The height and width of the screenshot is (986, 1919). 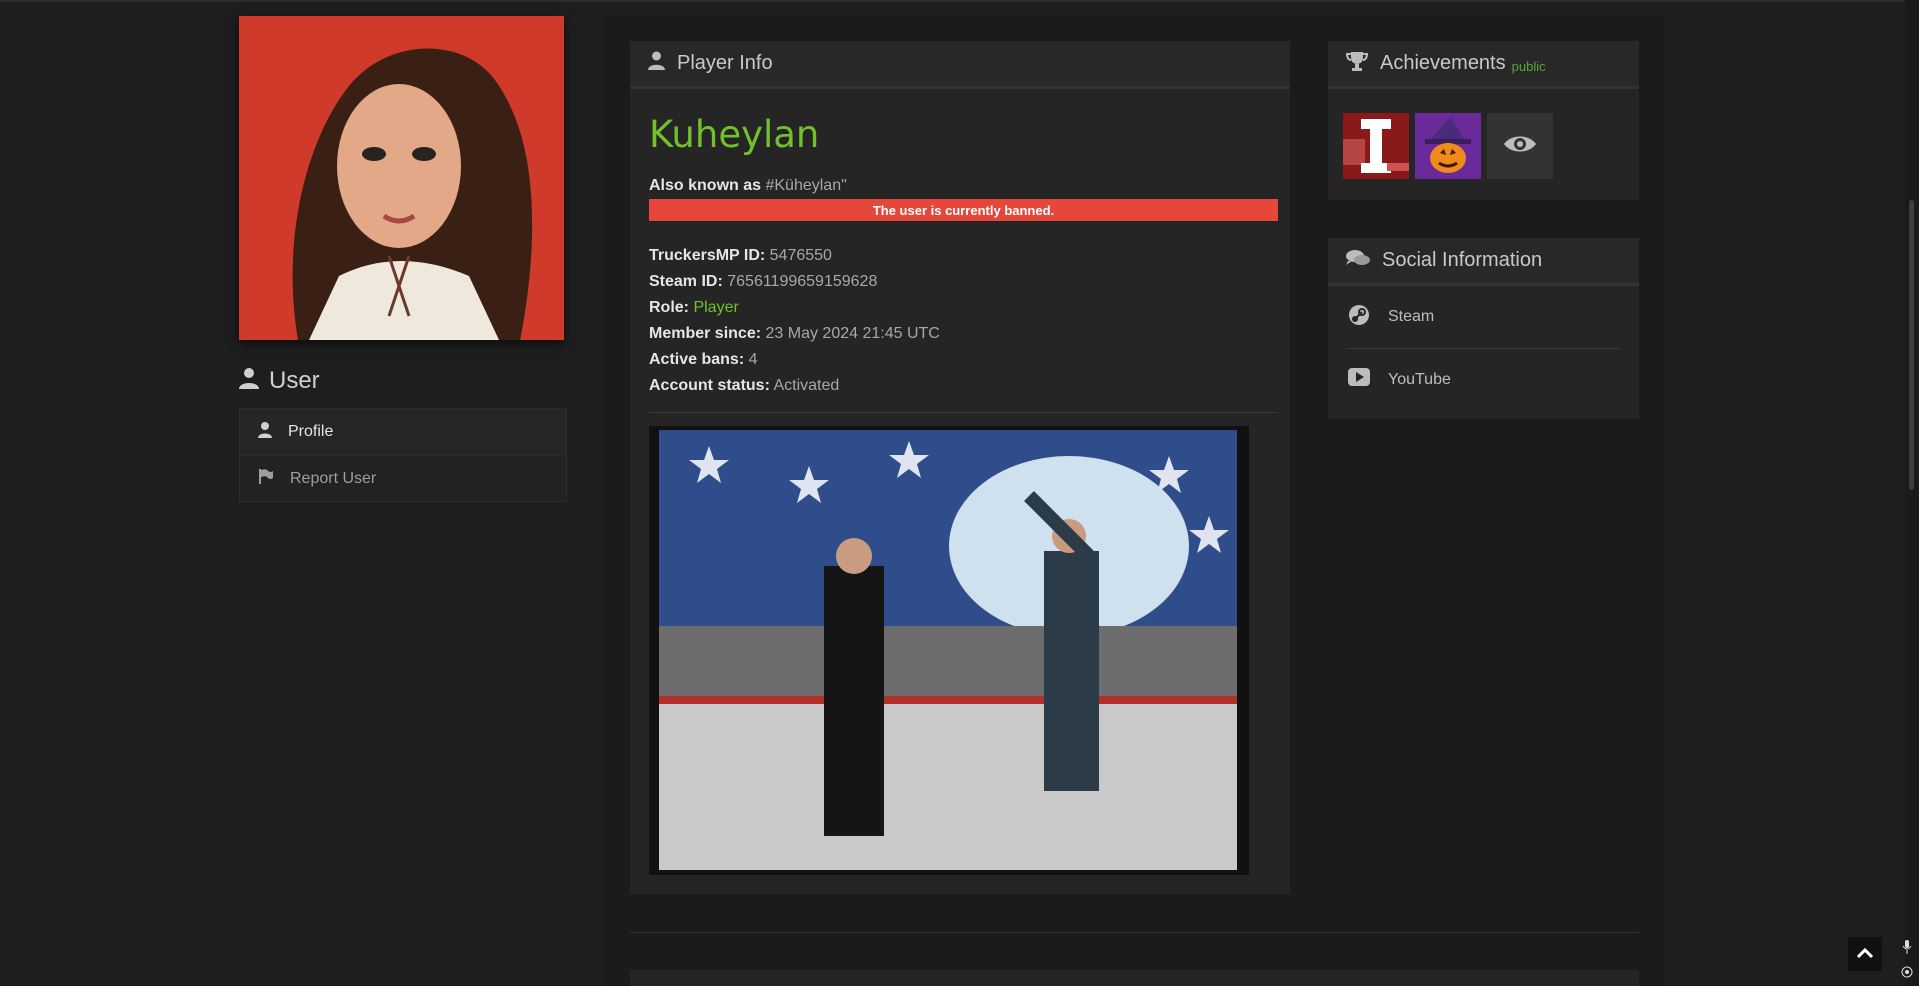 I want to click on achievements-panel: Achievements public, so click(x=1483, y=120).